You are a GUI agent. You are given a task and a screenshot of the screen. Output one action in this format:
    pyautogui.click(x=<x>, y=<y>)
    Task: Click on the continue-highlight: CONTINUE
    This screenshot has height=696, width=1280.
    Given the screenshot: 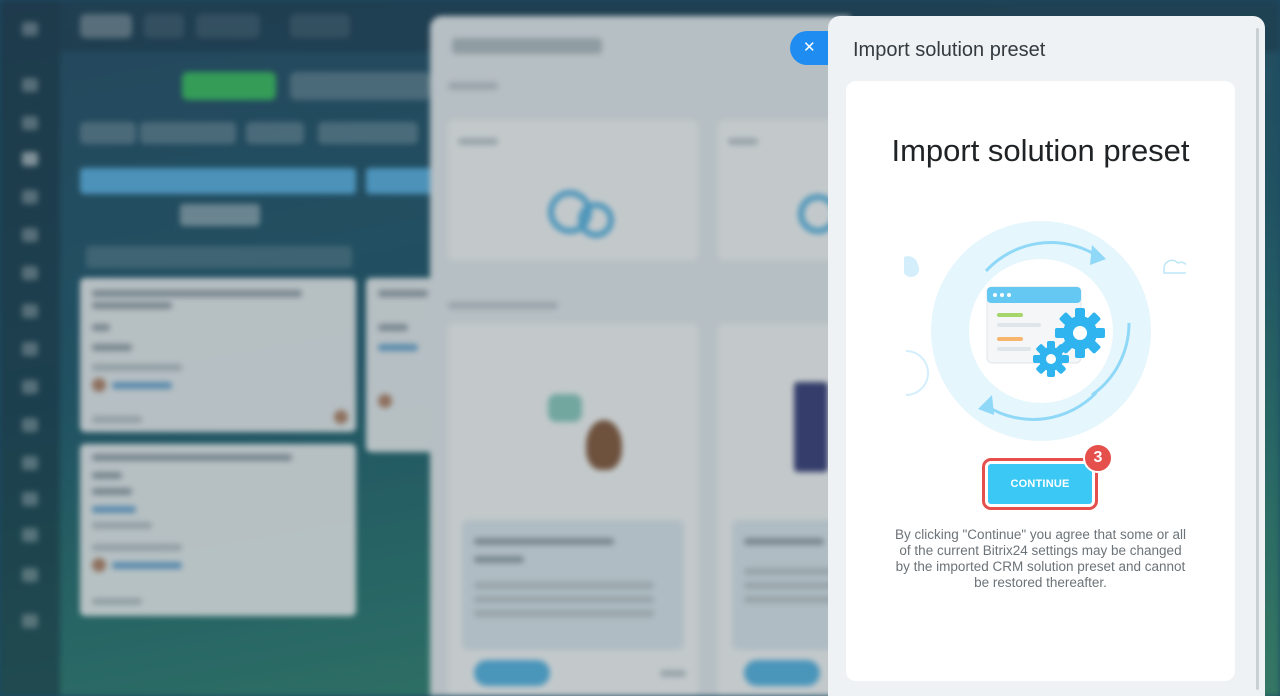 What is the action you would take?
    pyautogui.click(x=1040, y=484)
    